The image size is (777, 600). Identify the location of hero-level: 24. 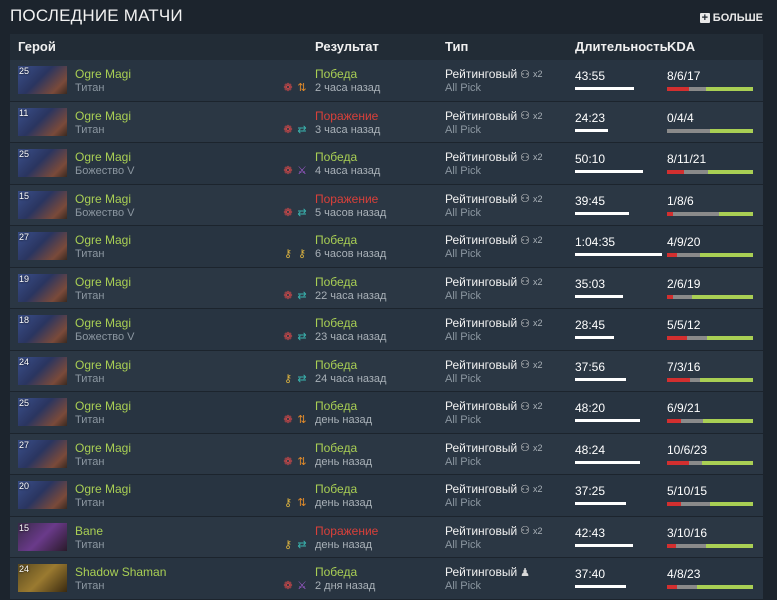
(24, 569).